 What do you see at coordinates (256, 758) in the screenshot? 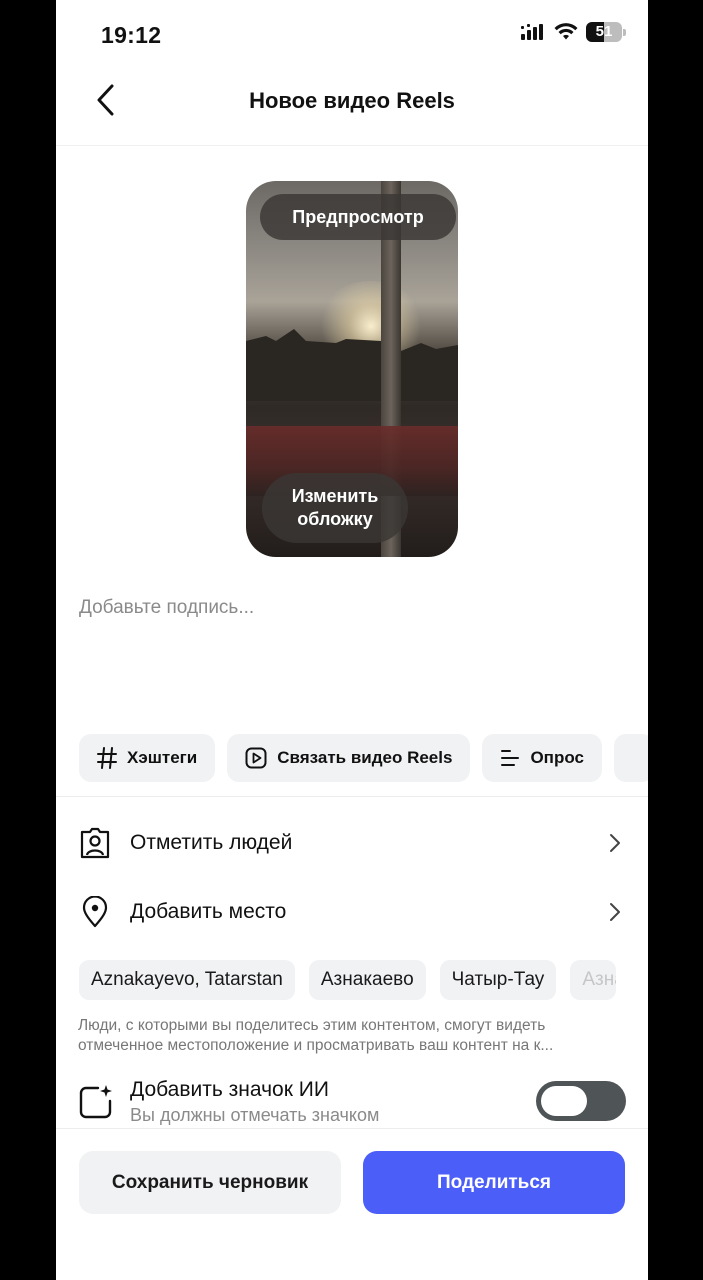
I see `reels-link-icon` at bounding box center [256, 758].